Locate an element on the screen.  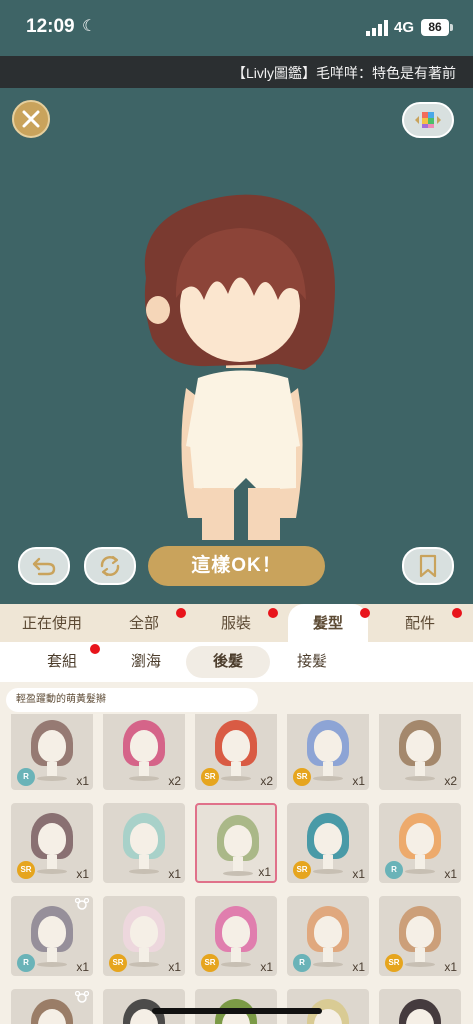
network-label: 4G is located at coordinates (404, 27).